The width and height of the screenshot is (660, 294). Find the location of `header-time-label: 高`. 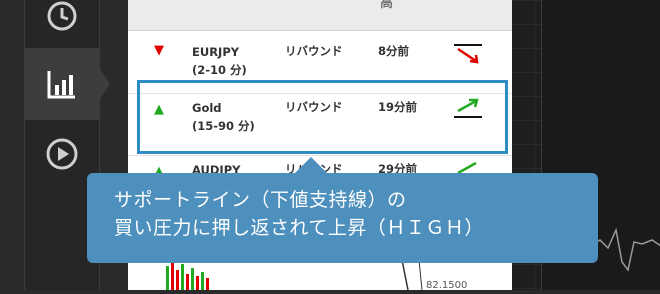

header-time-label: 高 is located at coordinates (387, 5).